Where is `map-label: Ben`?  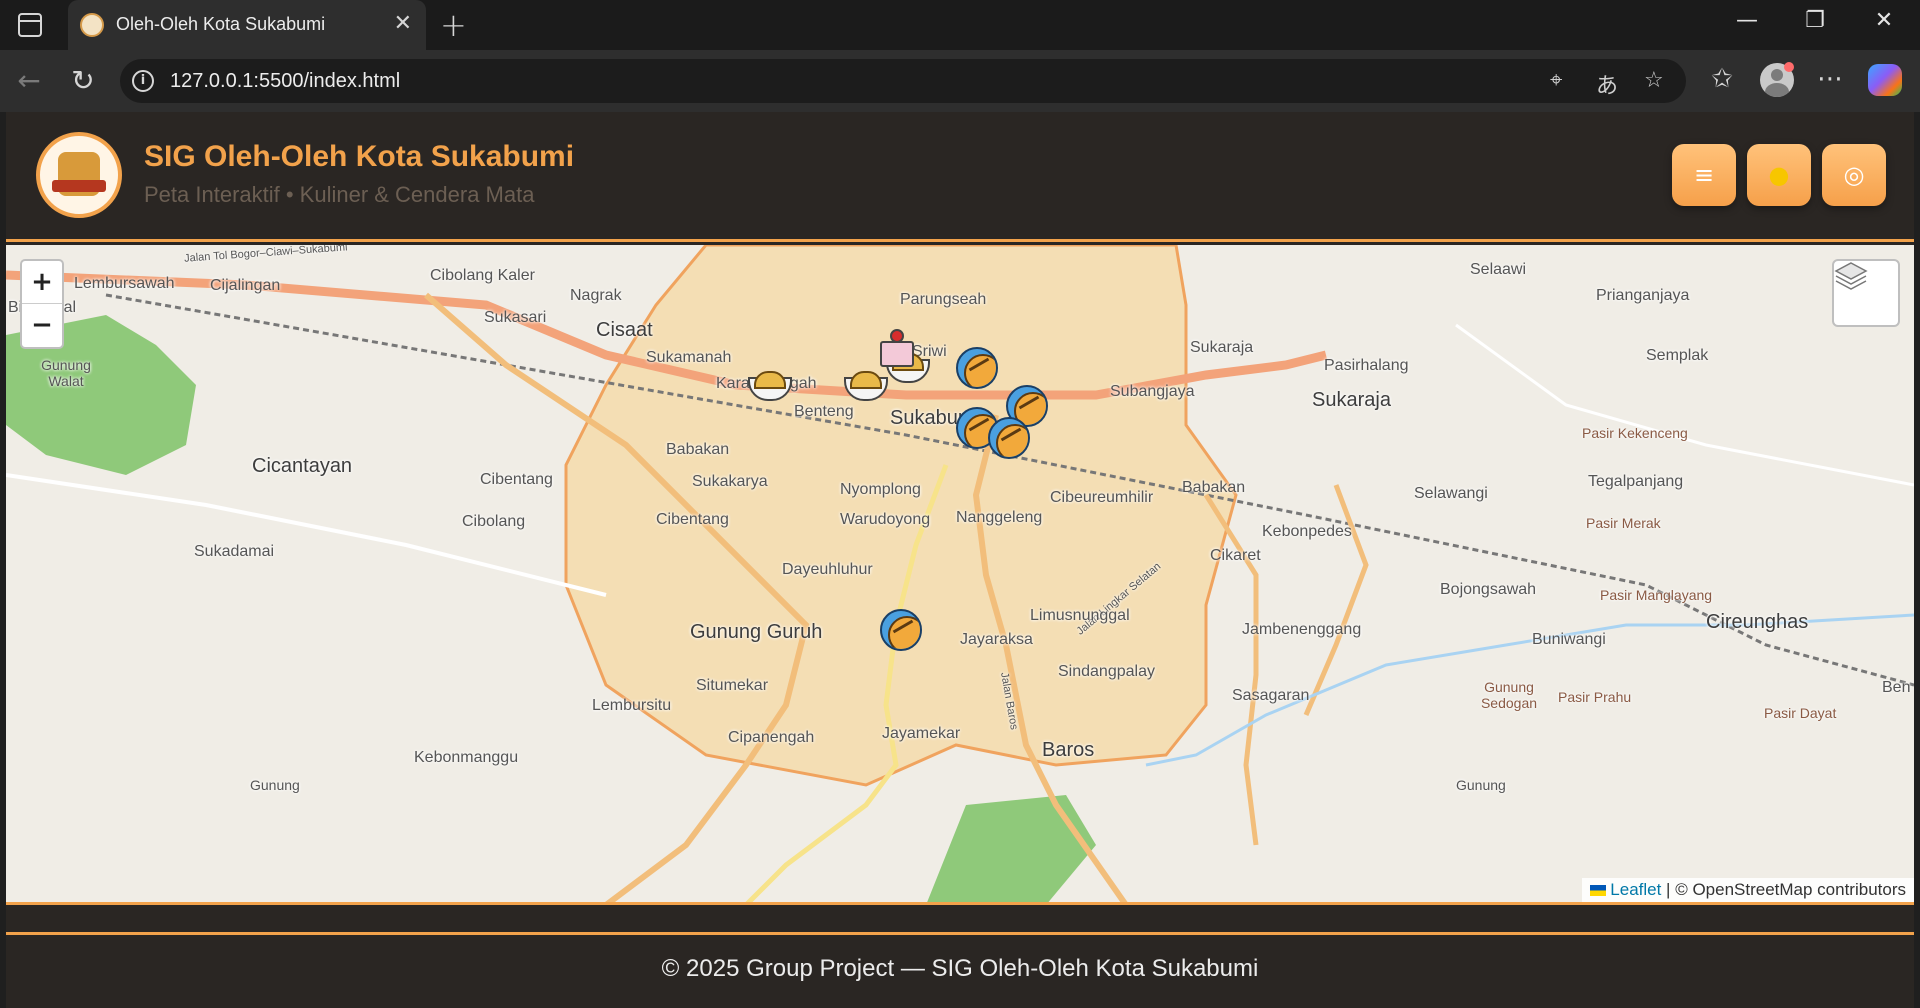 map-label: Ben is located at coordinates (1896, 687).